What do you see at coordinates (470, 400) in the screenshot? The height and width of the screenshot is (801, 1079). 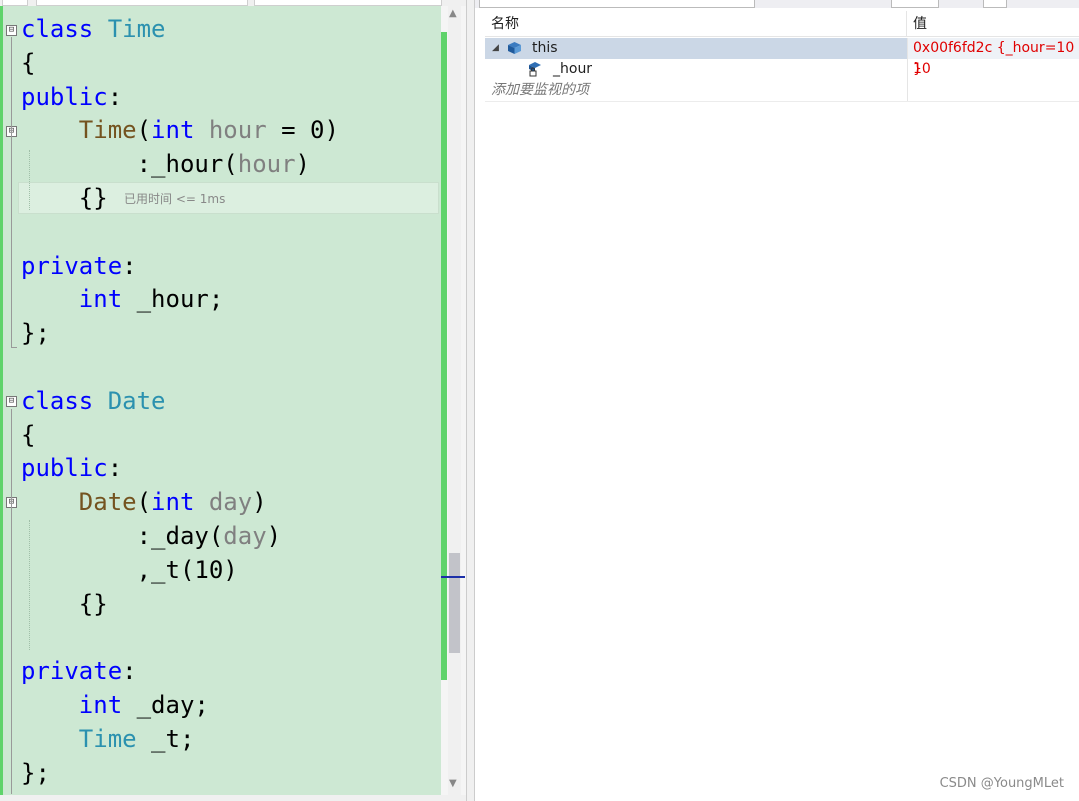 I see `pane-splitter` at bounding box center [470, 400].